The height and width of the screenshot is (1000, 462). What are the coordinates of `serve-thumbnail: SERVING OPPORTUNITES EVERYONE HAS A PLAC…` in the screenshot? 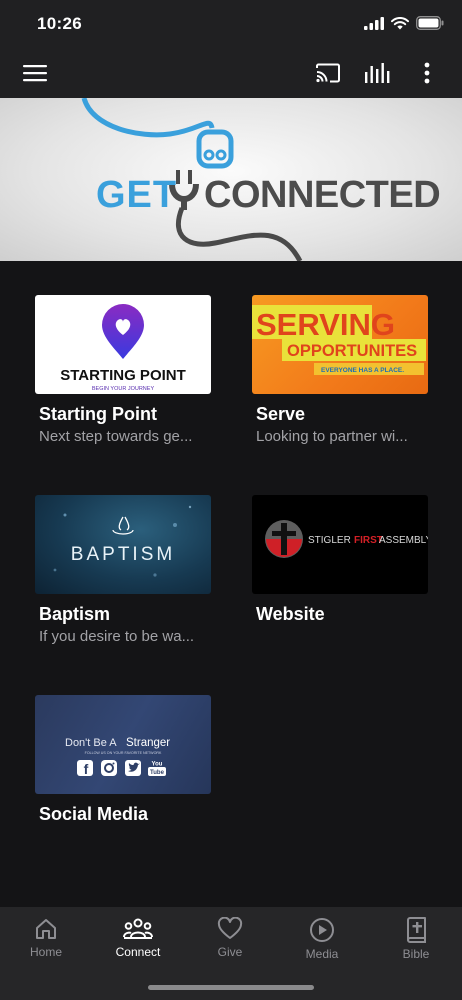 It's located at (340, 344).